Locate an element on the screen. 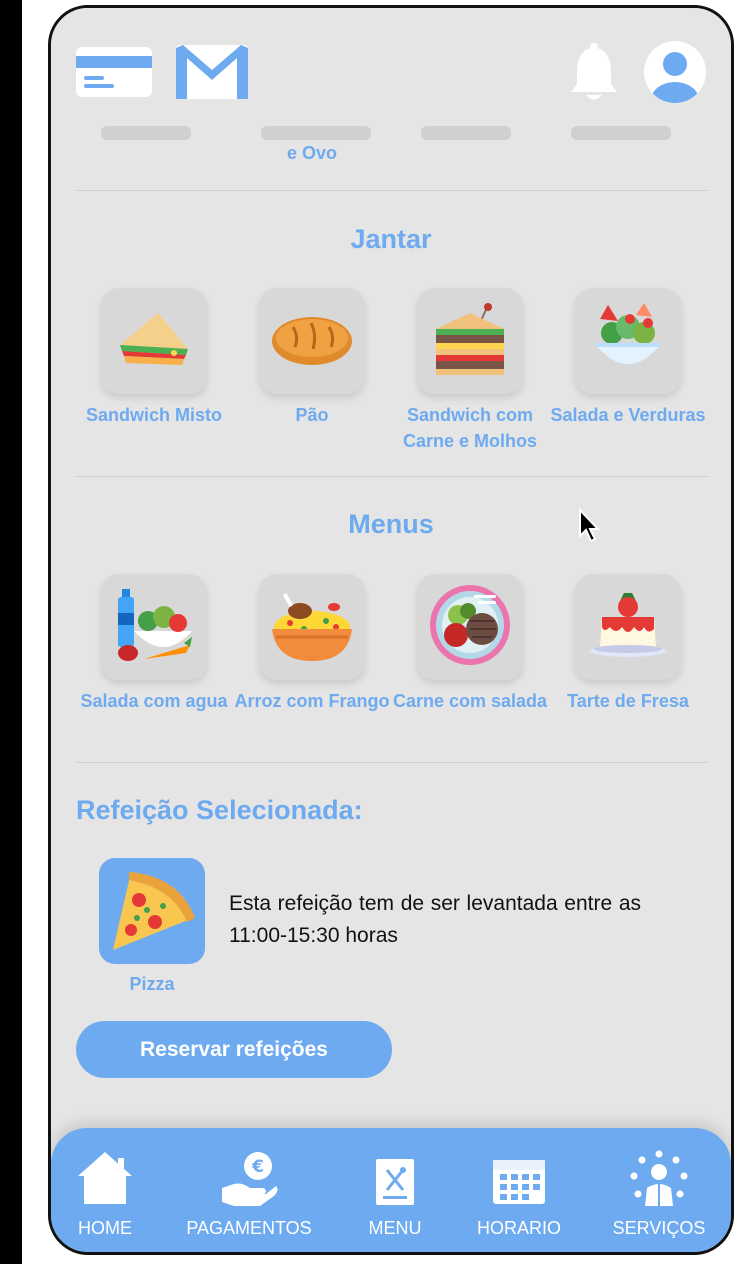  meal-item-salada-agua: Salada com agua is located at coordinates (154, 644).